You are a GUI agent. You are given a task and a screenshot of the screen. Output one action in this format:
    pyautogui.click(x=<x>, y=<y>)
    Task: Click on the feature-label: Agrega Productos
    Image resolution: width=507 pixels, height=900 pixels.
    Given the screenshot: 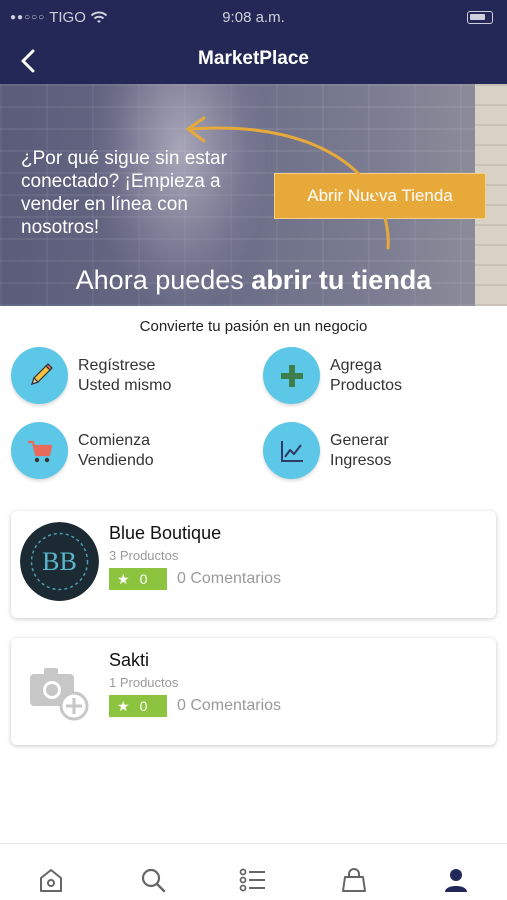 What is the action you would take?
    pyautogui.click(x=395, y=376)
    